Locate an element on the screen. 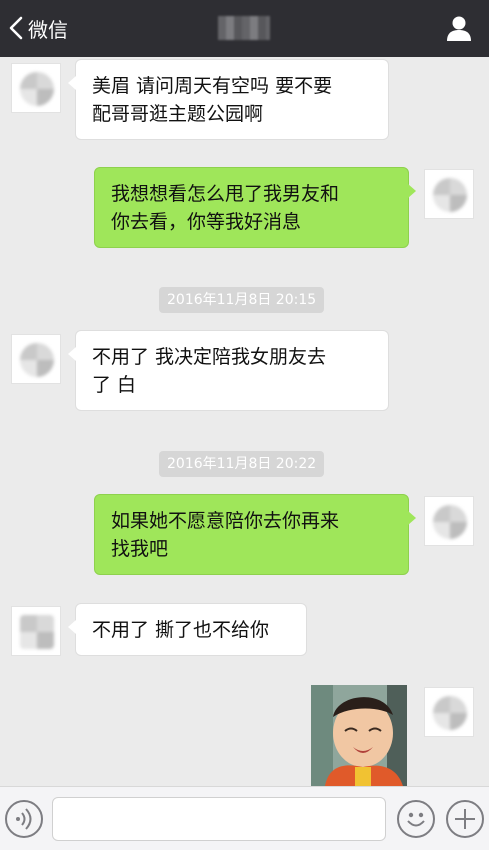  chat-title-redacted is located at coordinates (244, 28).